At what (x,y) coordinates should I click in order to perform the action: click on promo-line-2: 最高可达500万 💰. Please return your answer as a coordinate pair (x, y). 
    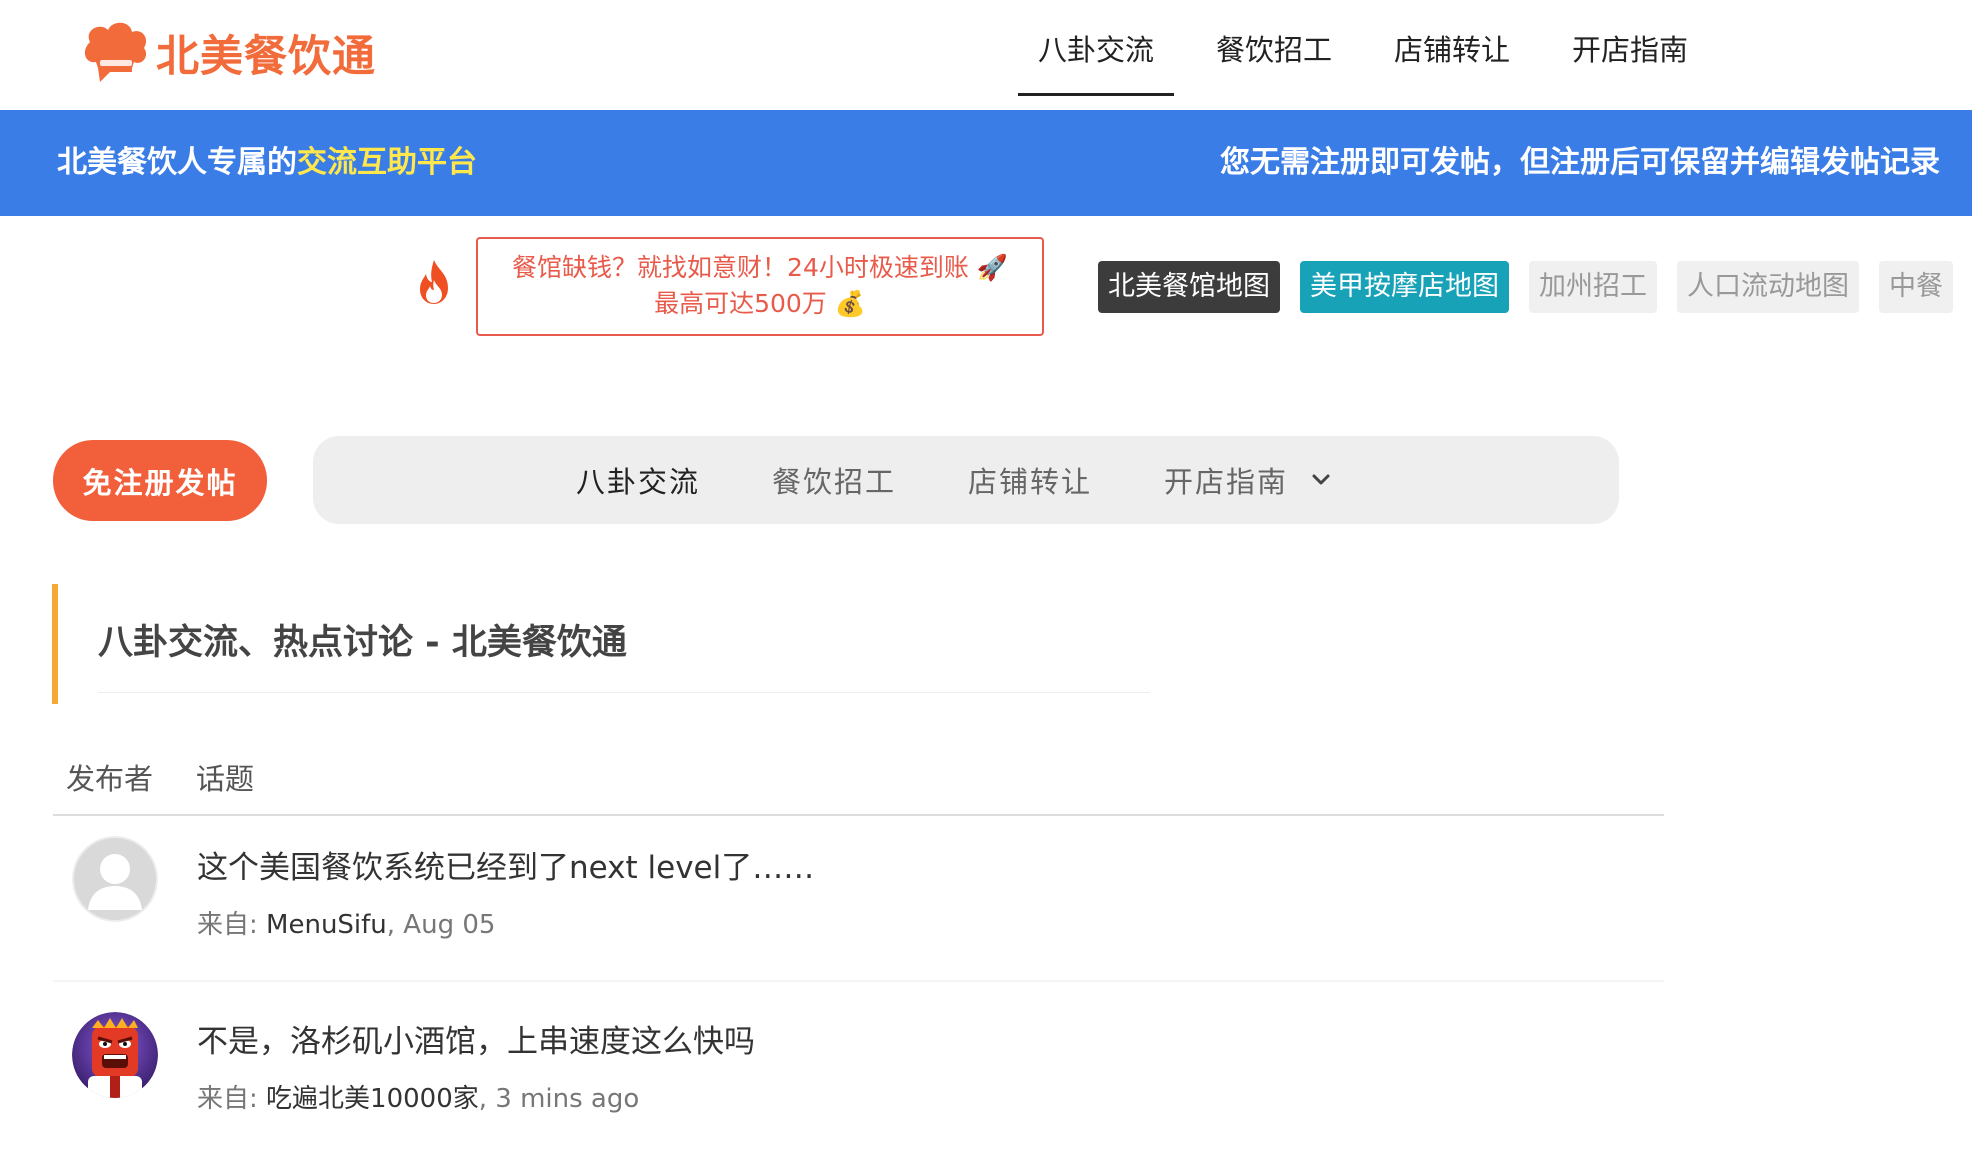
    Looking at the image, I should click on (760, 303).